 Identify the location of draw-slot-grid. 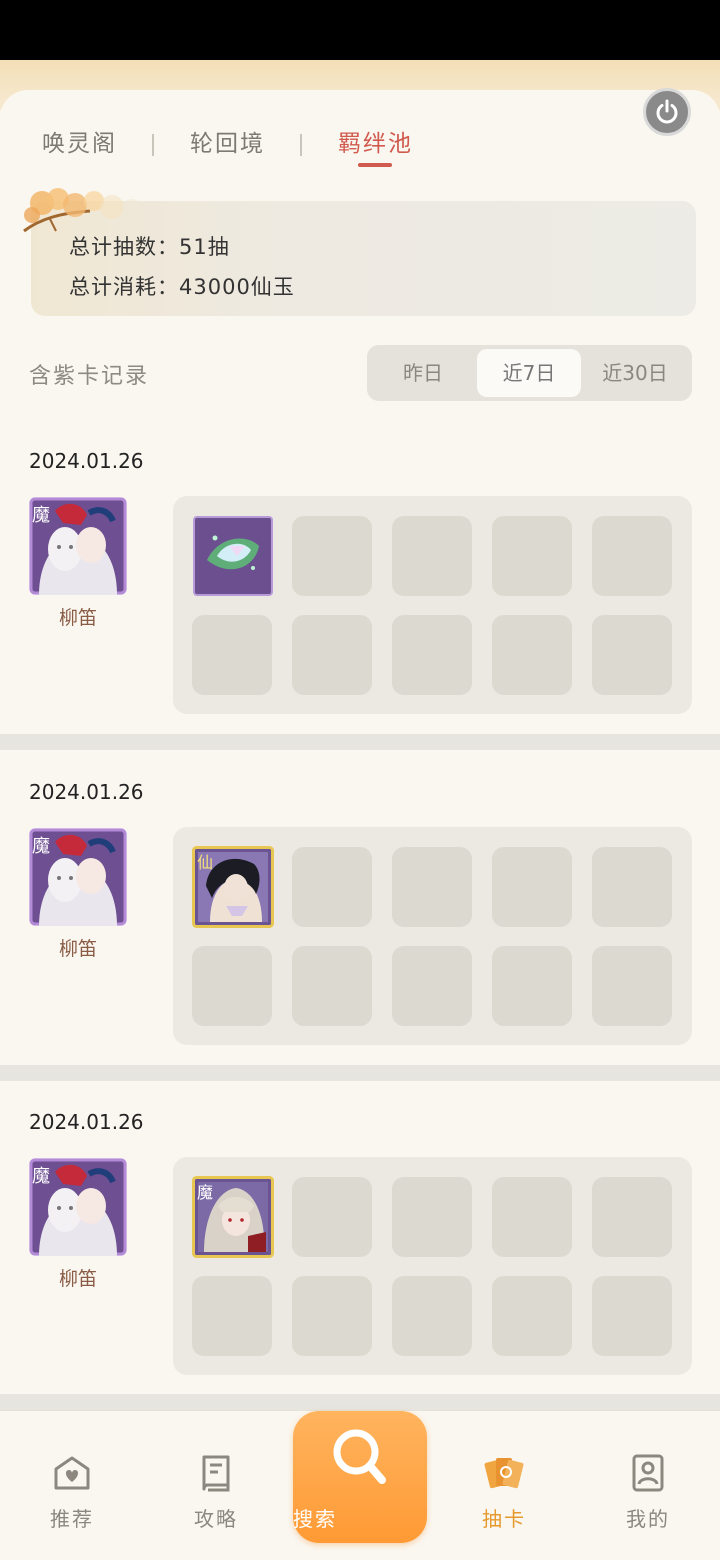
(432, 605).